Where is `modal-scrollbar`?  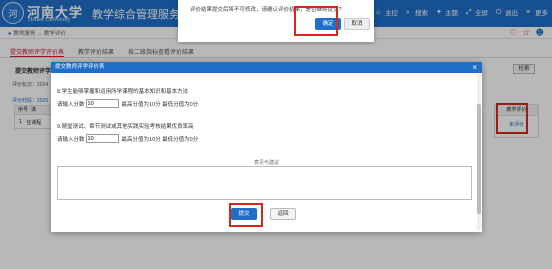 modal-scrollbar is located at coordinates (479, 152).